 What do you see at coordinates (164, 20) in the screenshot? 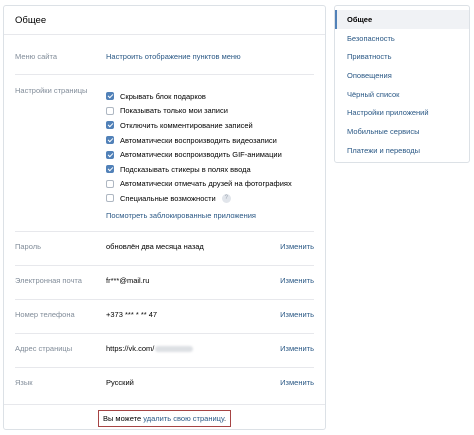
I see `panel-title: Общее` at bounding box center [164, 20].